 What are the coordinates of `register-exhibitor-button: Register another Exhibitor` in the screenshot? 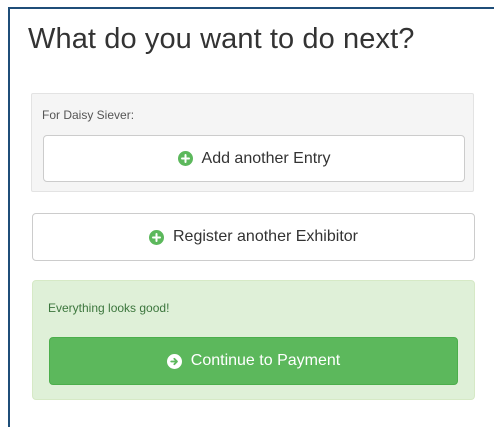 It's located at (253, 237).